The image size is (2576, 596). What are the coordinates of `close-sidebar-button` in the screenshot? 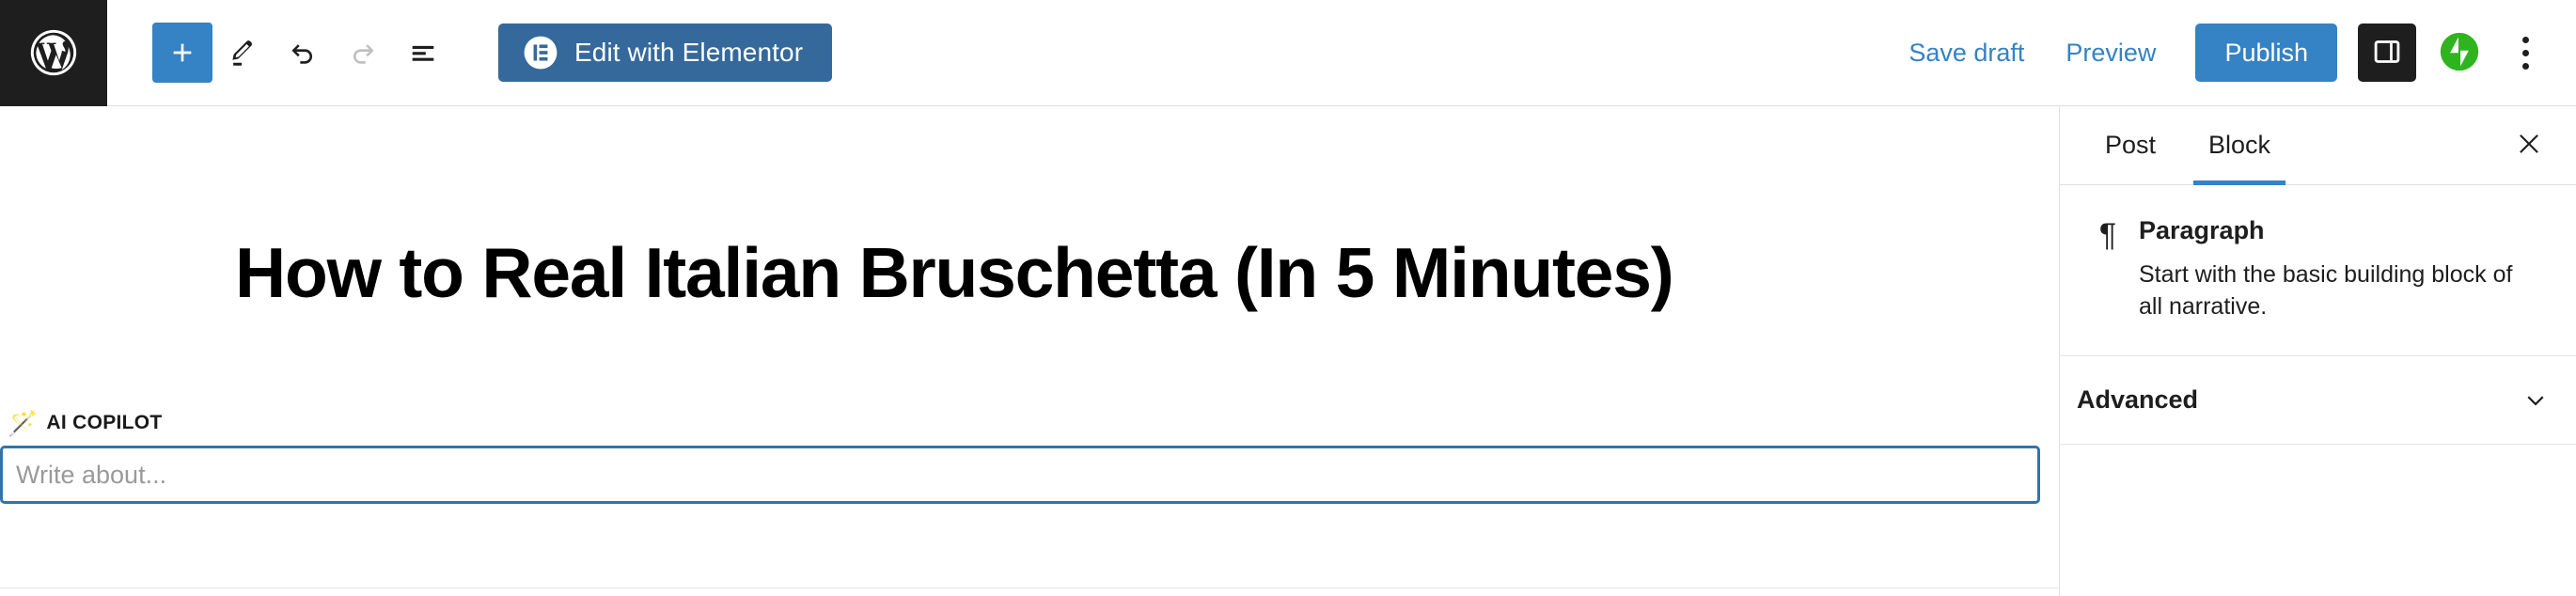 It's located at (2529, 146).